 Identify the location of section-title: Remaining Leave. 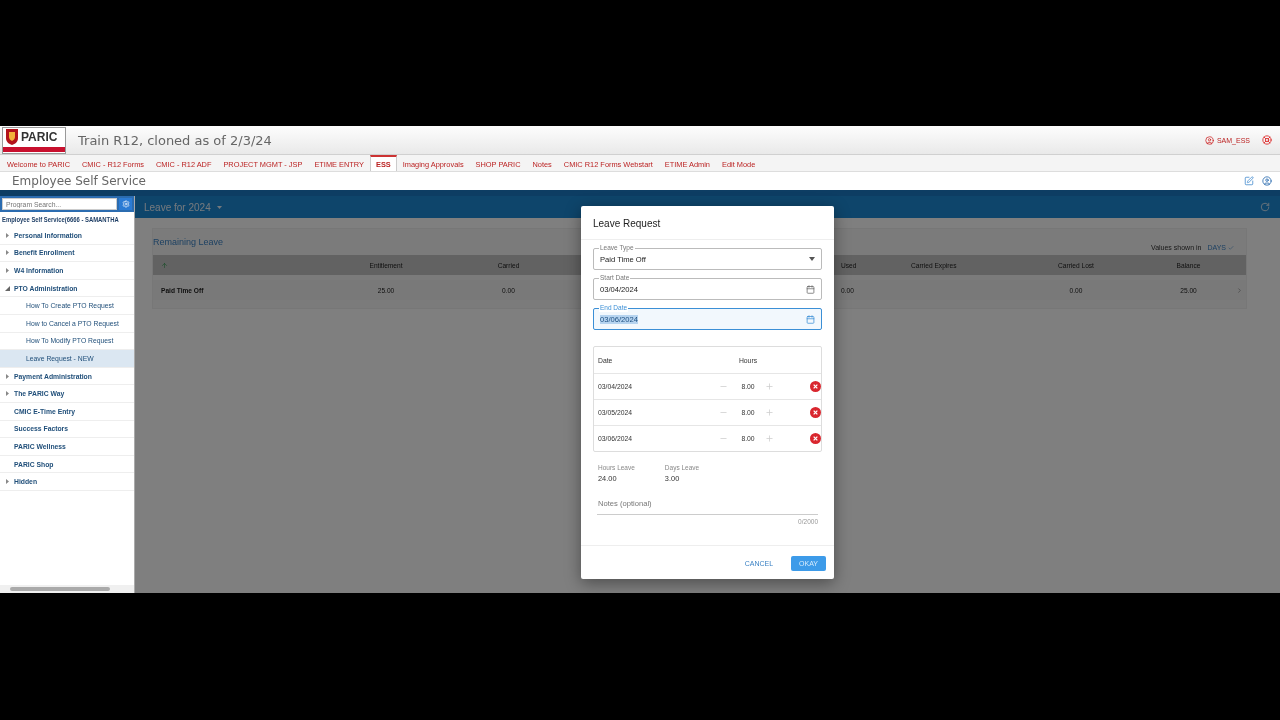
(189, 242).